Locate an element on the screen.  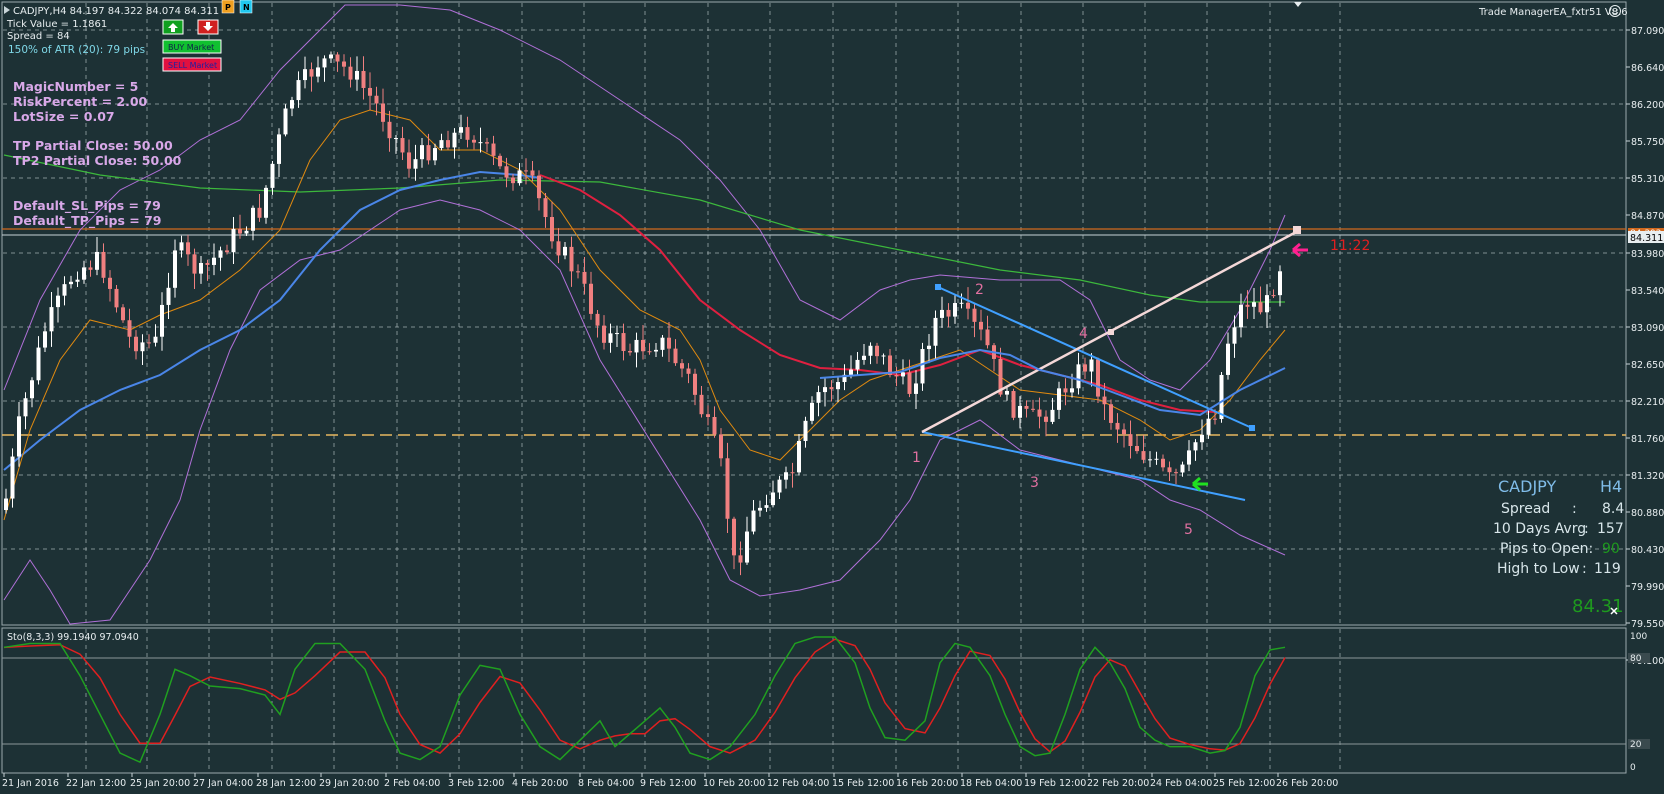
time-axis-label: 3 Feb 12:00 is located at coordinates (476, 783).